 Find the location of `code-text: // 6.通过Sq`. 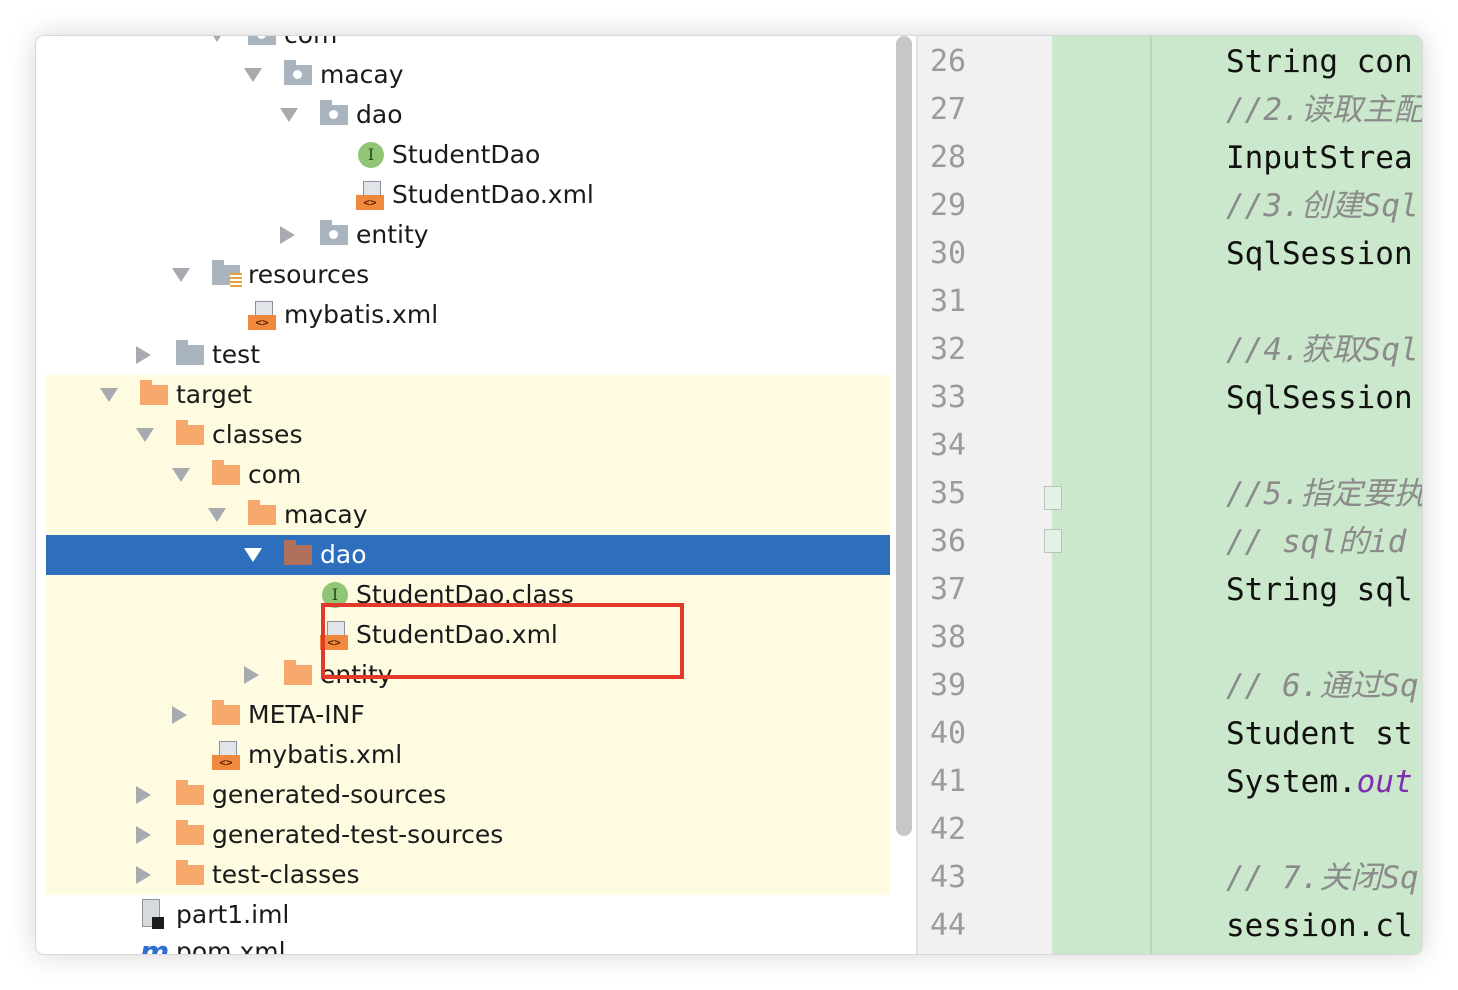

code-text: // 6.通过Sq is located at coordinates (1322, 686).